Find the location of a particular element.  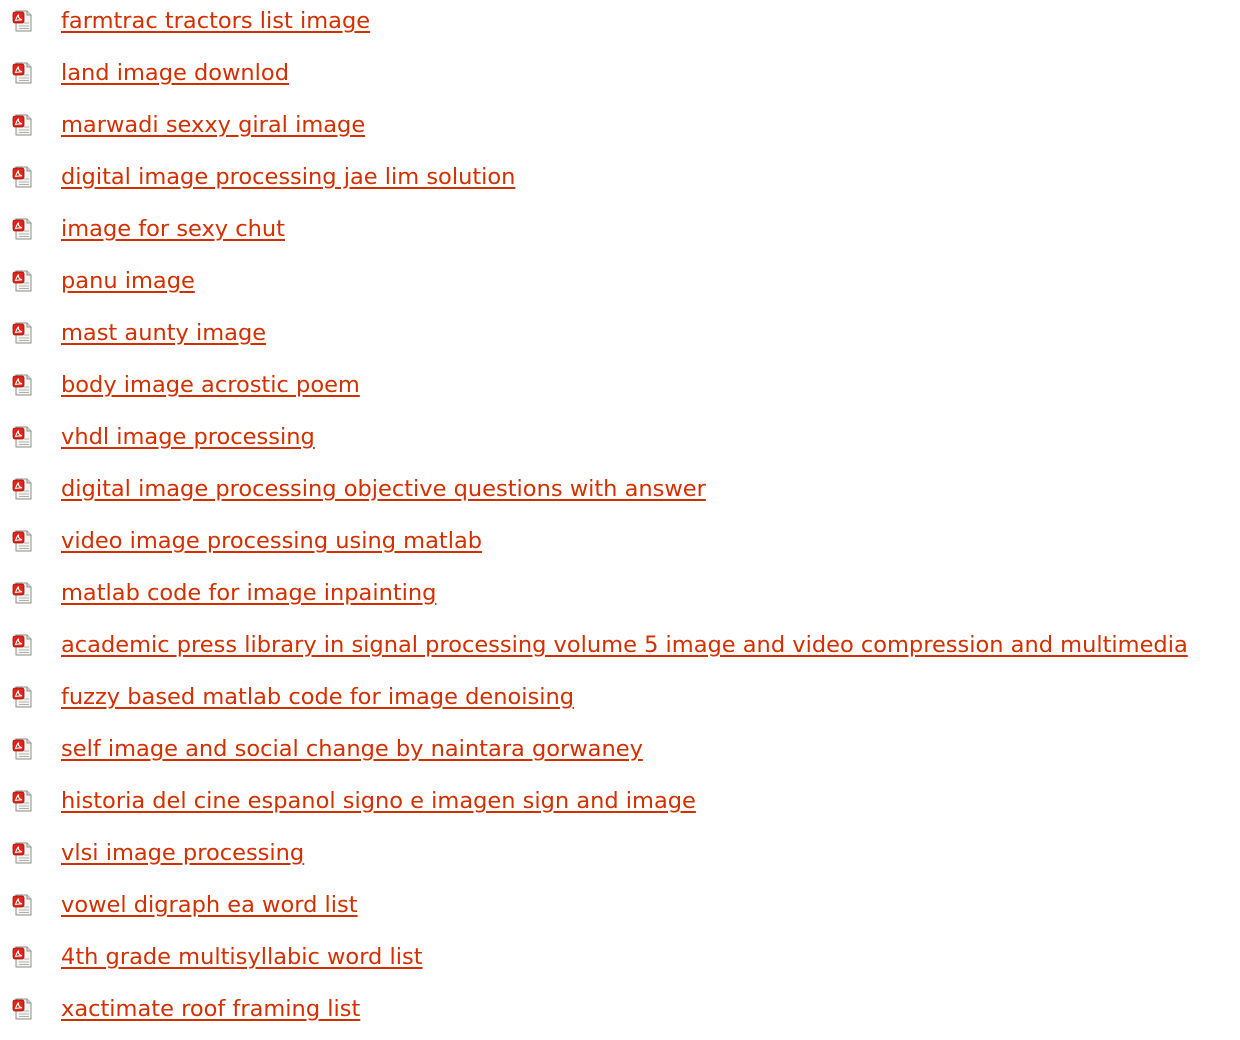

pdf-link: land image downlod is located at coordinates (175, 73).